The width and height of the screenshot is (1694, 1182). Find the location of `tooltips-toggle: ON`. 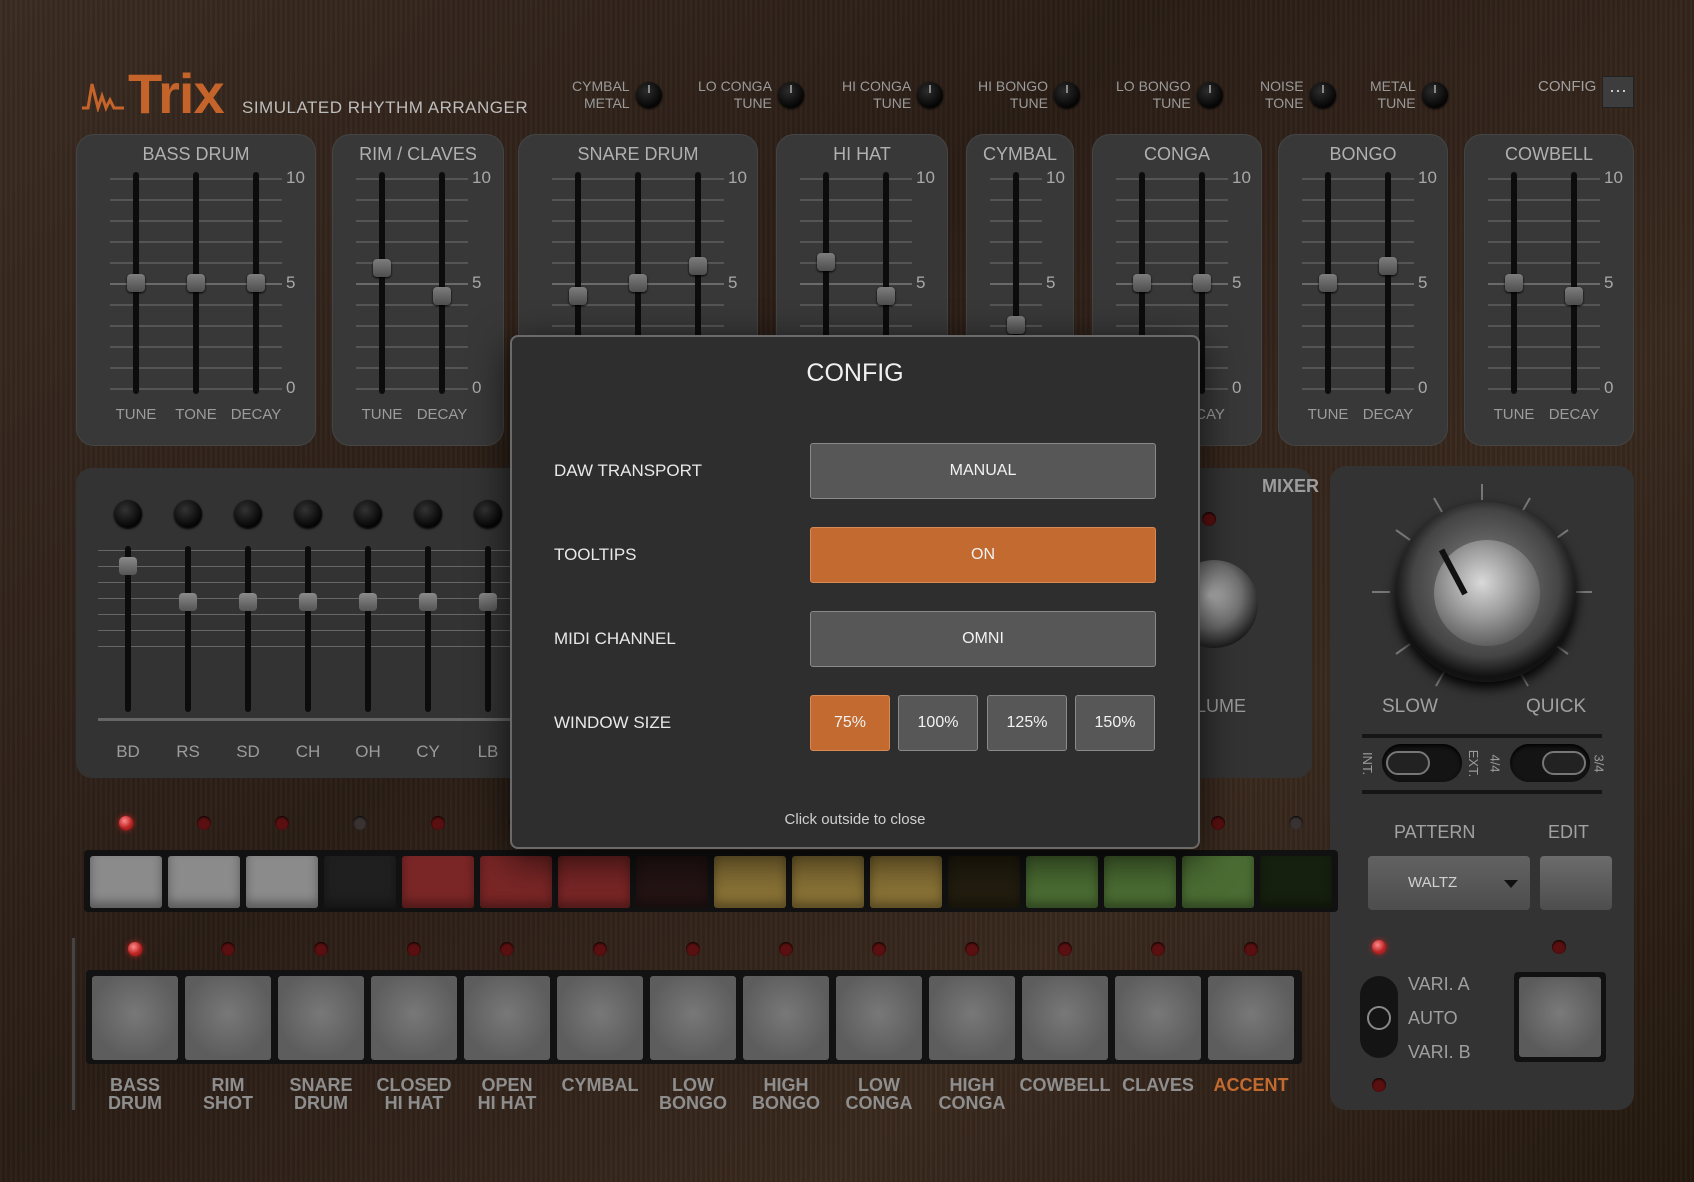

tooltips-toggle: ON is located at coordinates (983, 555).